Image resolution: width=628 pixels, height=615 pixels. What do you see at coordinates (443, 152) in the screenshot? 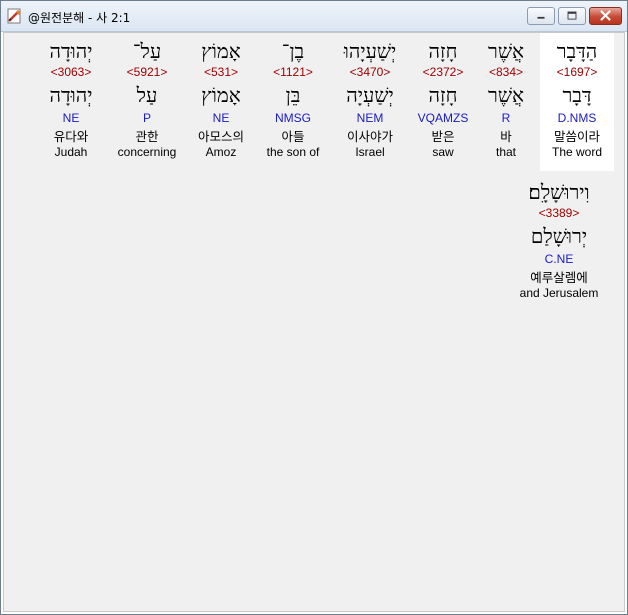
I see `english-gloss: saw` at bounding box center [443, 152].